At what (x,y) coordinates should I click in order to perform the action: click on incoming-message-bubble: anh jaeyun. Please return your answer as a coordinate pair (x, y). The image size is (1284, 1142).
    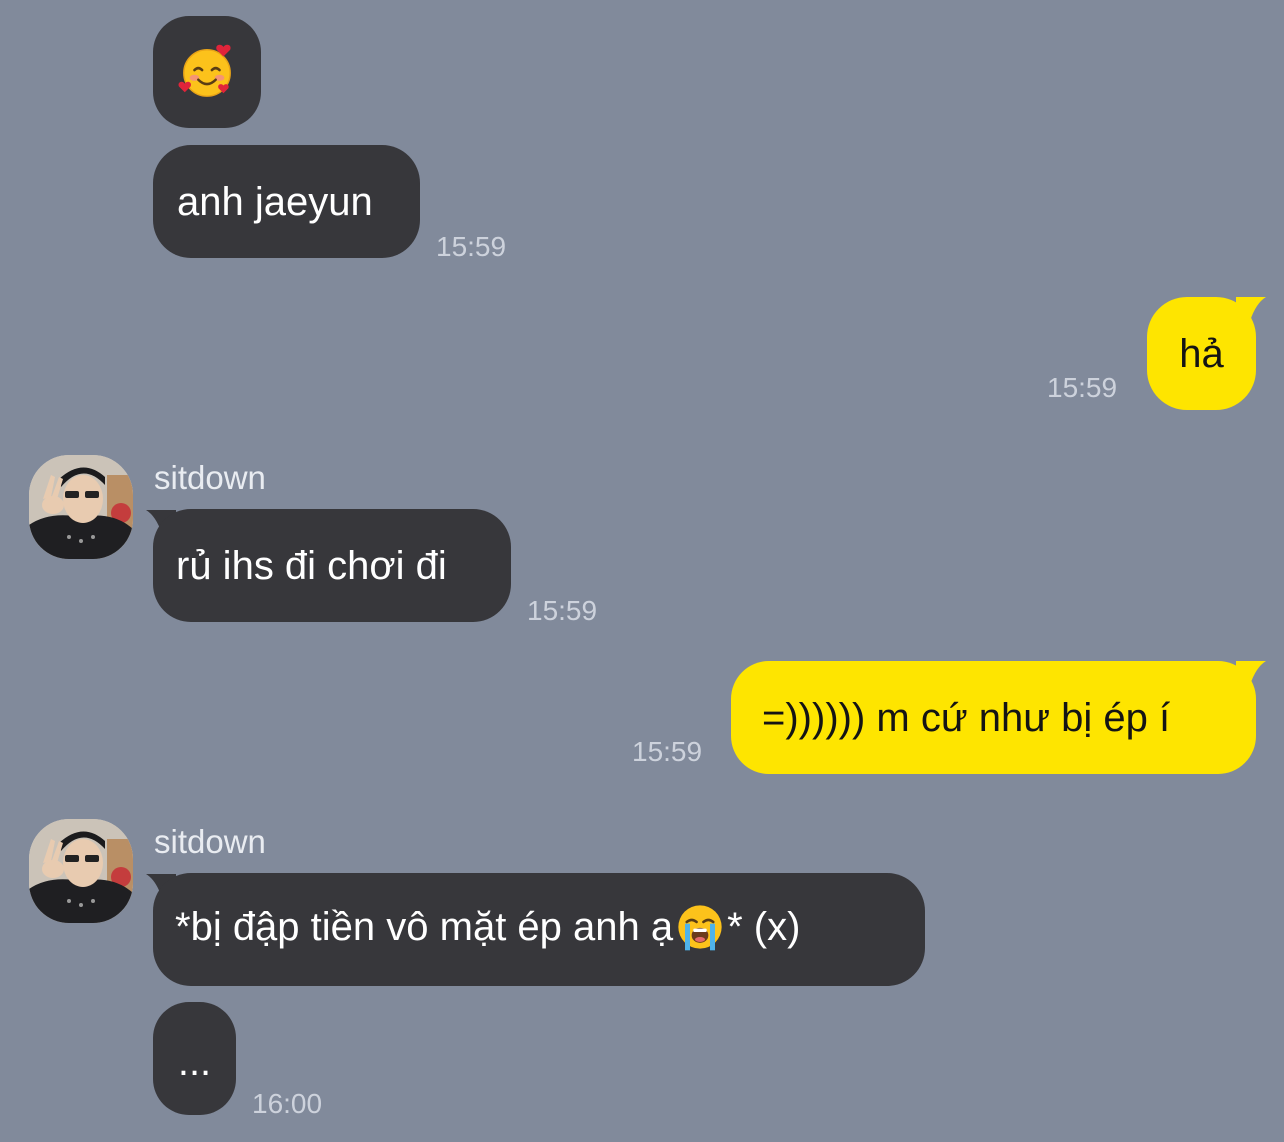
    Looking at the image, I should click on (286, 201).